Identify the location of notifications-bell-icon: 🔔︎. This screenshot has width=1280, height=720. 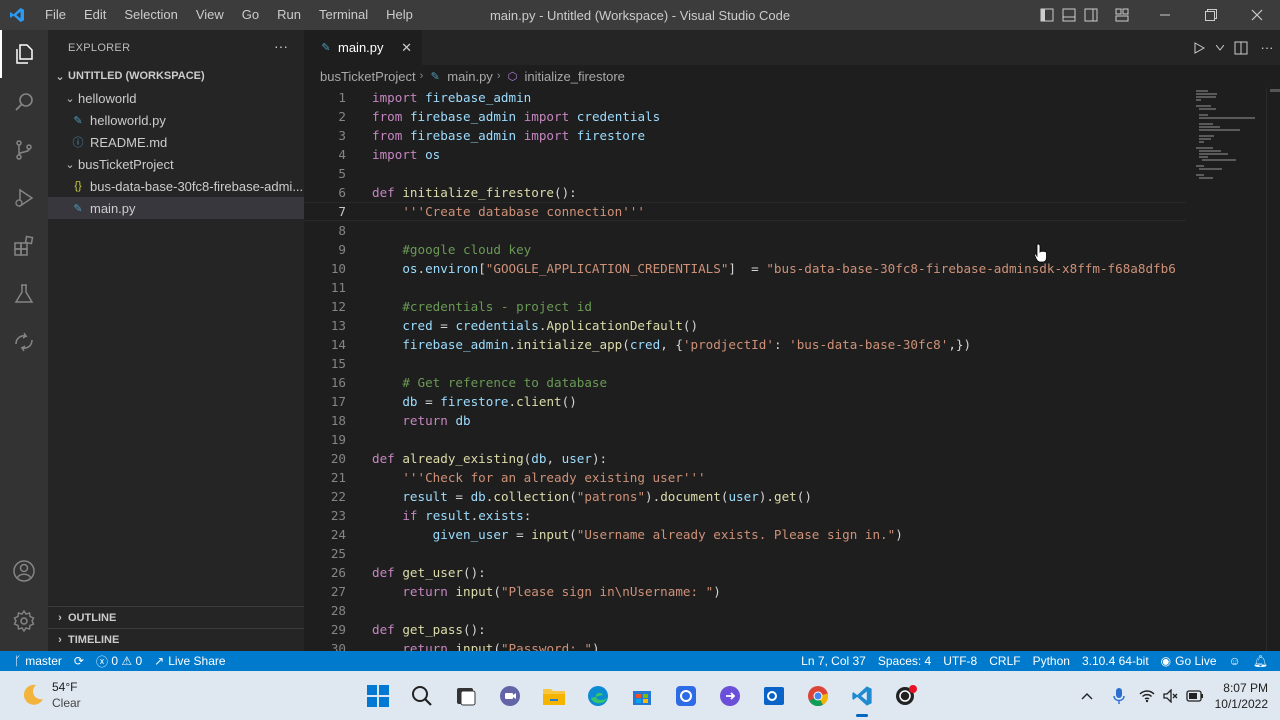
(1263, 661).